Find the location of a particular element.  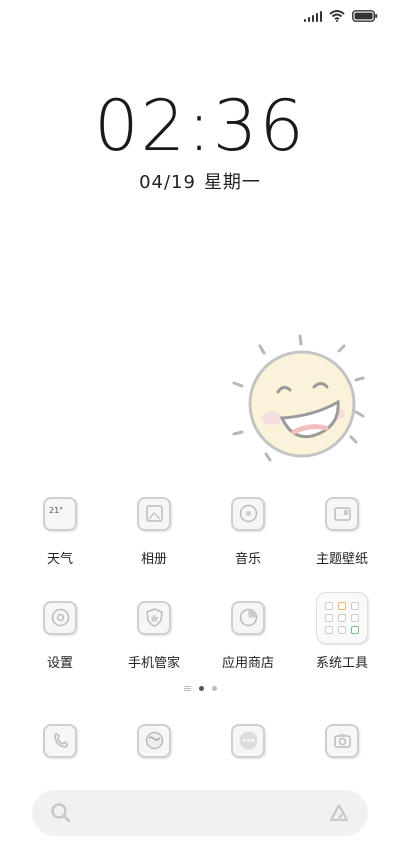

app-label: 主题壁纸 is located at coordinates (341, 559).